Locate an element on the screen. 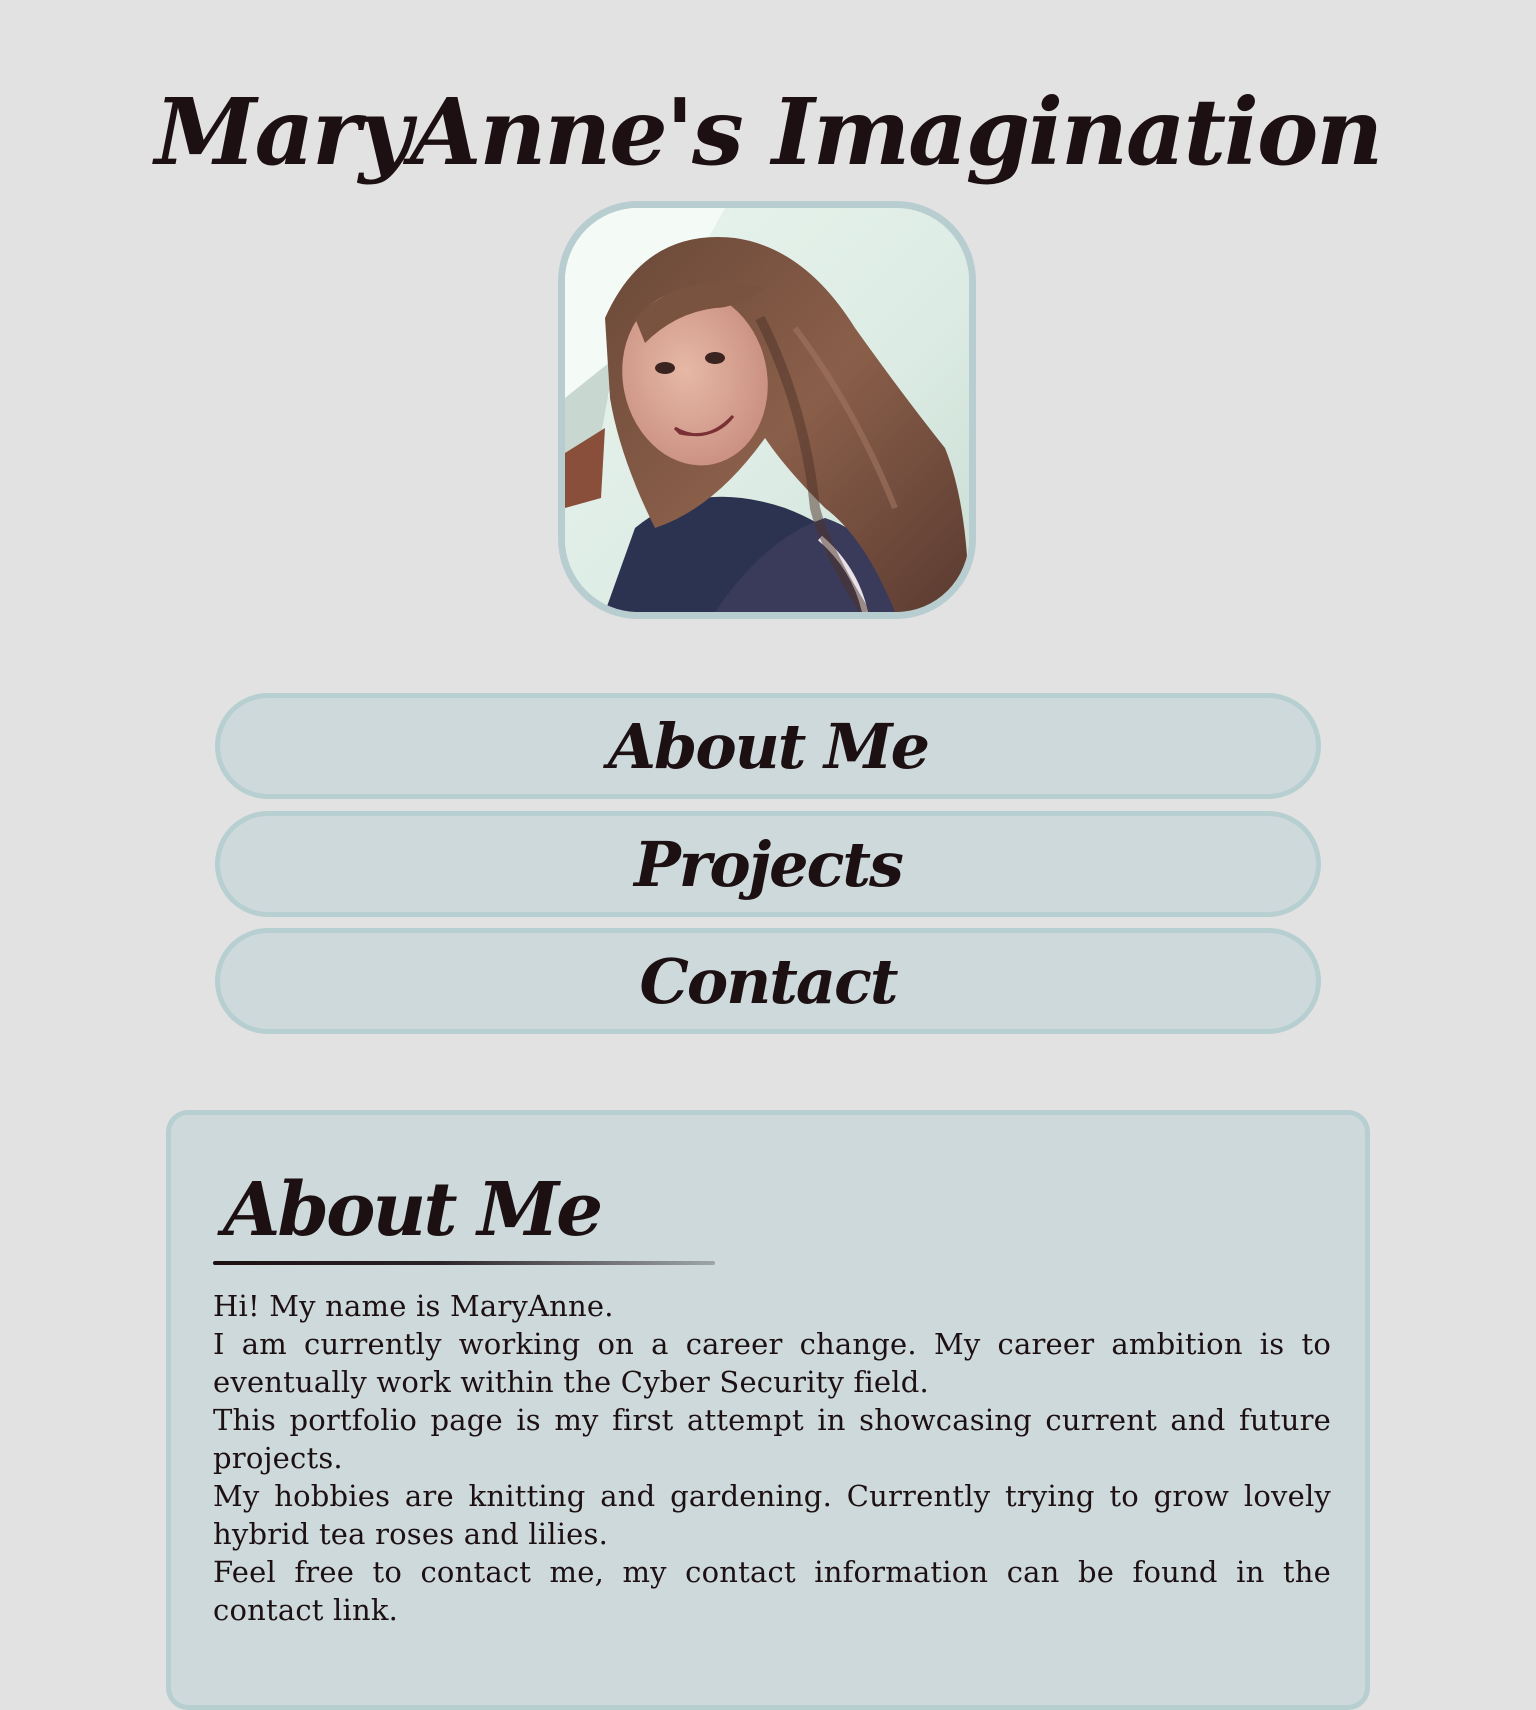 Image resolution: width=1536 pixels, height=1710 pixels. nav-about-me: About Me is located at coordinates (768, 746).